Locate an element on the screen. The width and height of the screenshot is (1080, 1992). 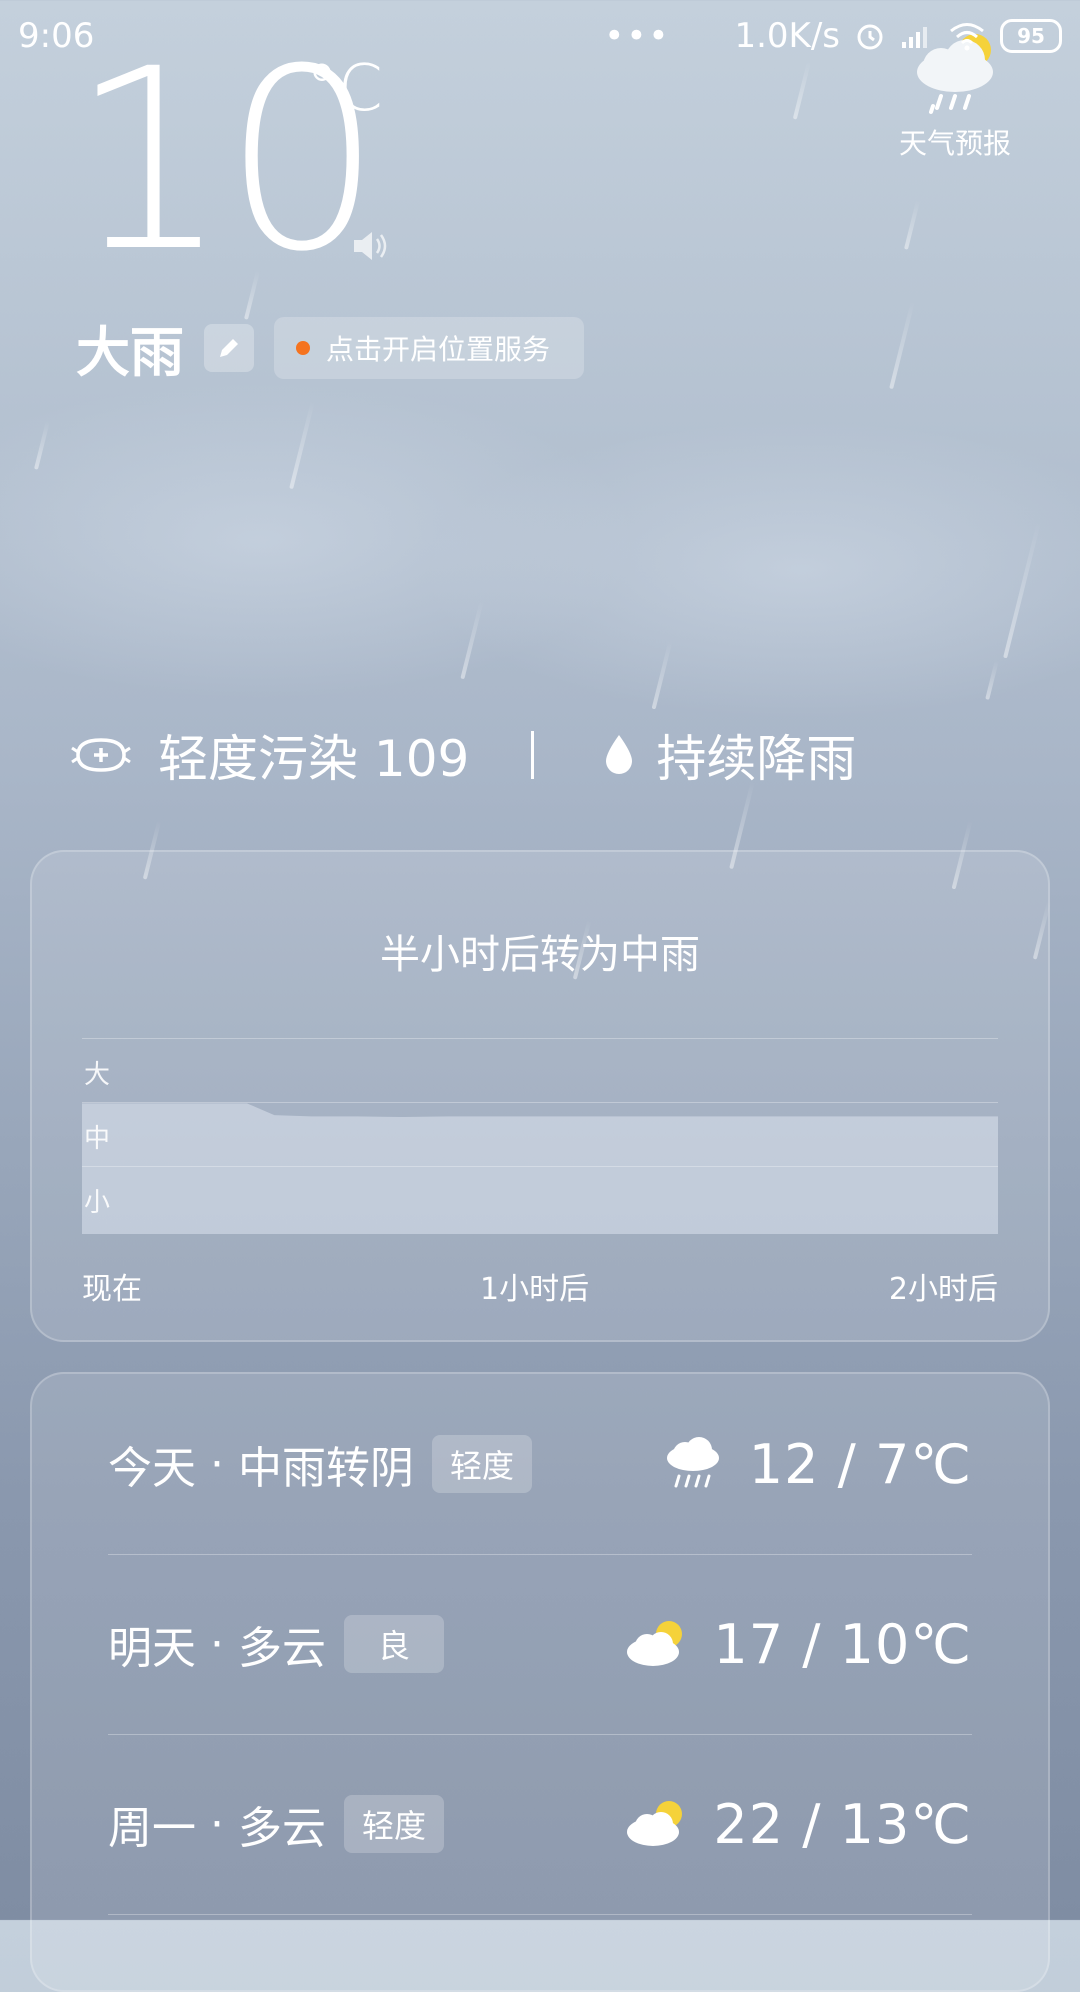
level-light: 小 is located at coordinates (97, 1203).